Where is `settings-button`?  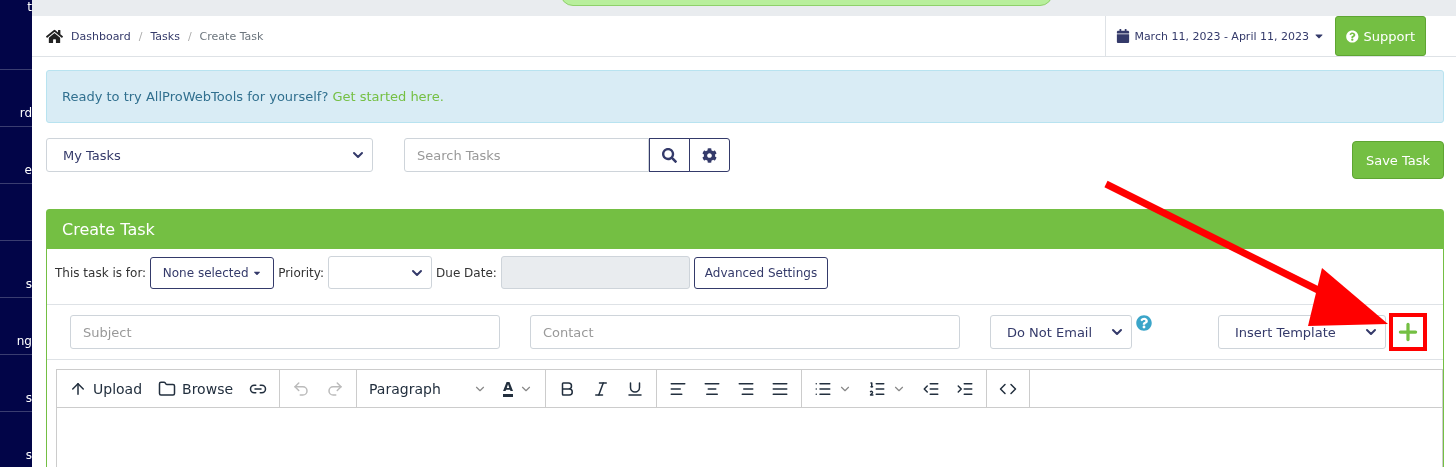 settings-button is located at coordinates (709, 155).